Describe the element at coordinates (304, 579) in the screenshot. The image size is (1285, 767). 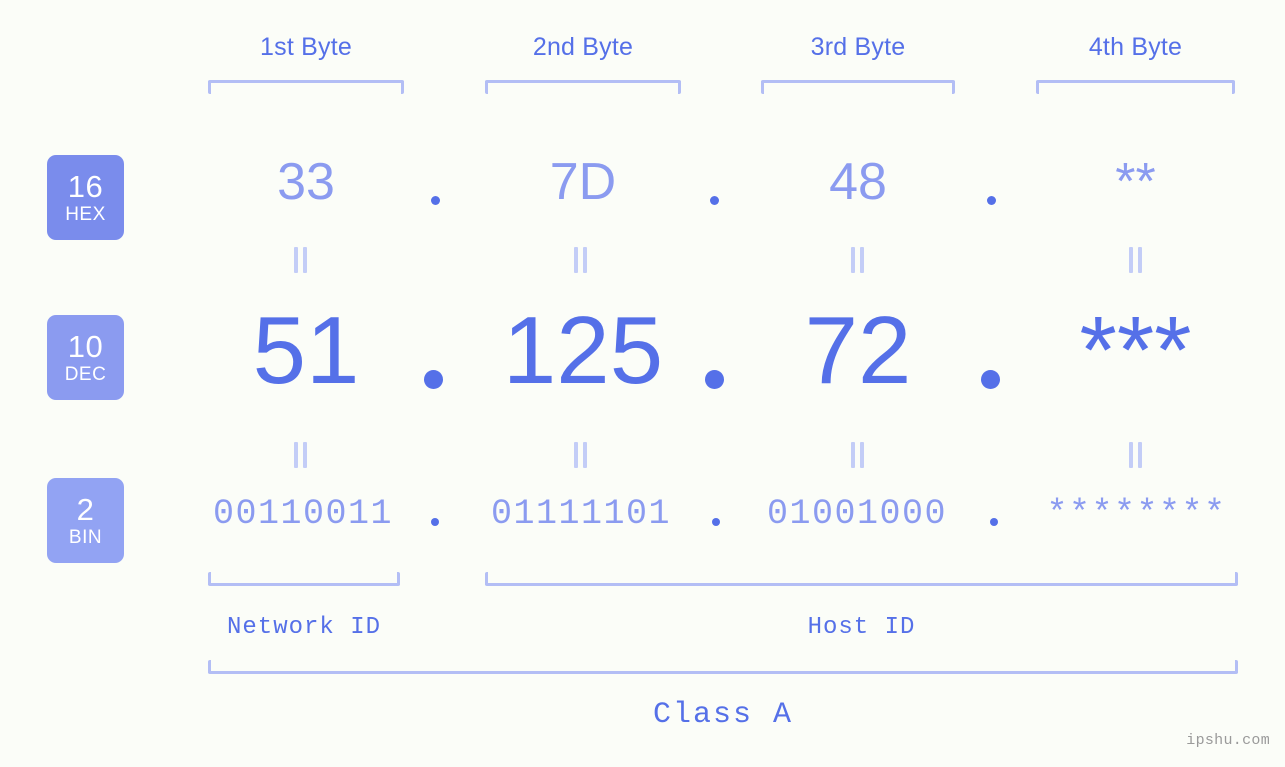
I see `network-id-bracket` at that location.